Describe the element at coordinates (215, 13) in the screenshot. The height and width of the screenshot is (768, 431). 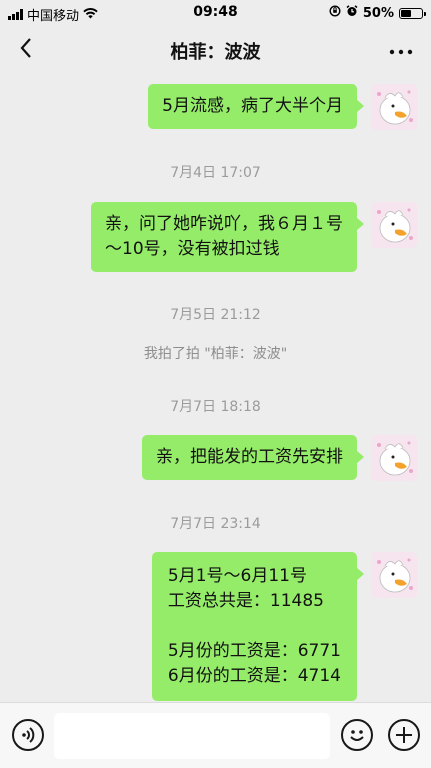
I see `status-bar: 中国移动 09:48 50%` at that location.